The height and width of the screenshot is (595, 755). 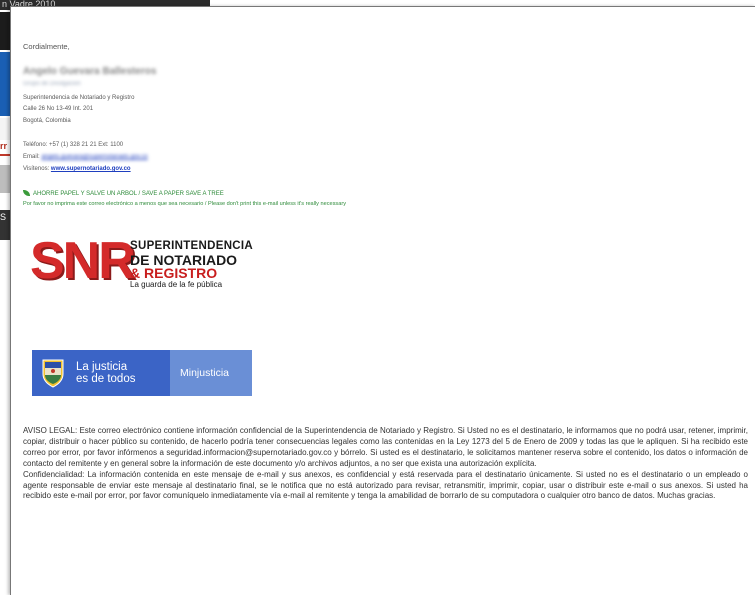 I want to click on gov-slogan-line2: es de todos, so click(x=106, y=379).